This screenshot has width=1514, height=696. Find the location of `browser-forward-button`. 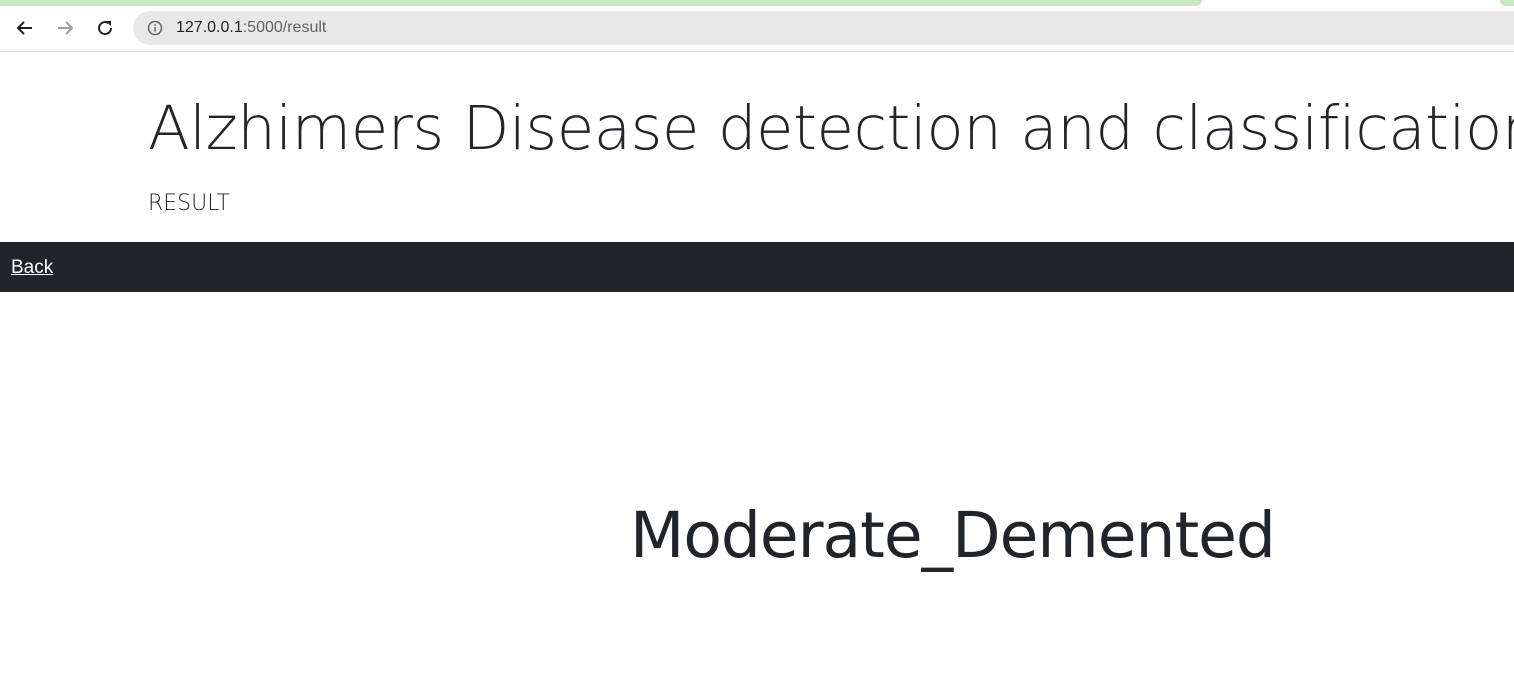

browser-forward-button is located at coordinates (65, 28).